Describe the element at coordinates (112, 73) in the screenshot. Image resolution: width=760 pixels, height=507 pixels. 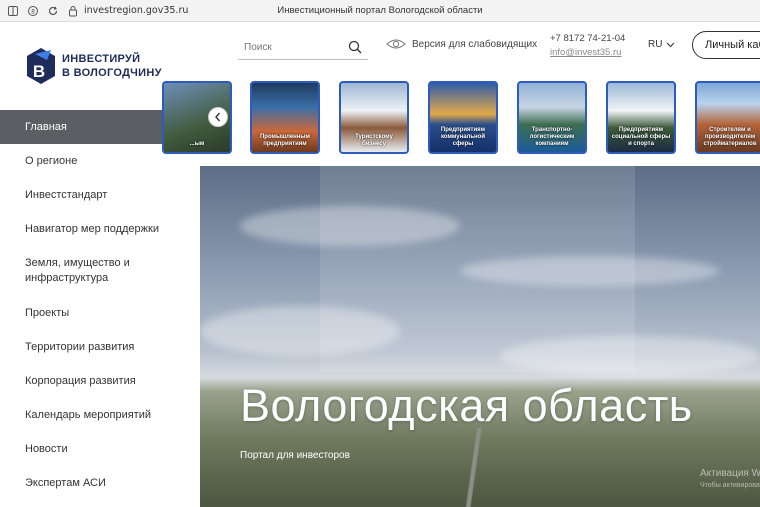
I see `logo-line-2: В ВОЛОГОДЧИНУ` at that location.